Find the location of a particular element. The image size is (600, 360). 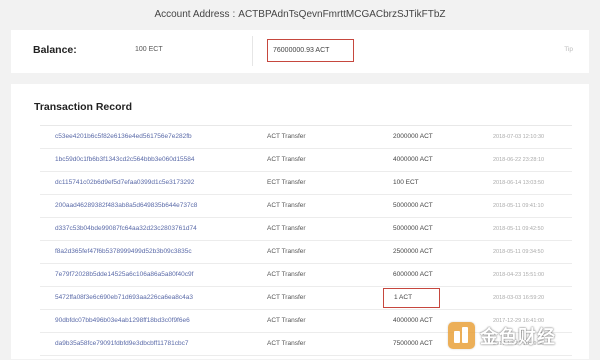

transaction-date: 2018-06-22 23:28:10 is located at coordinates (519, 160).